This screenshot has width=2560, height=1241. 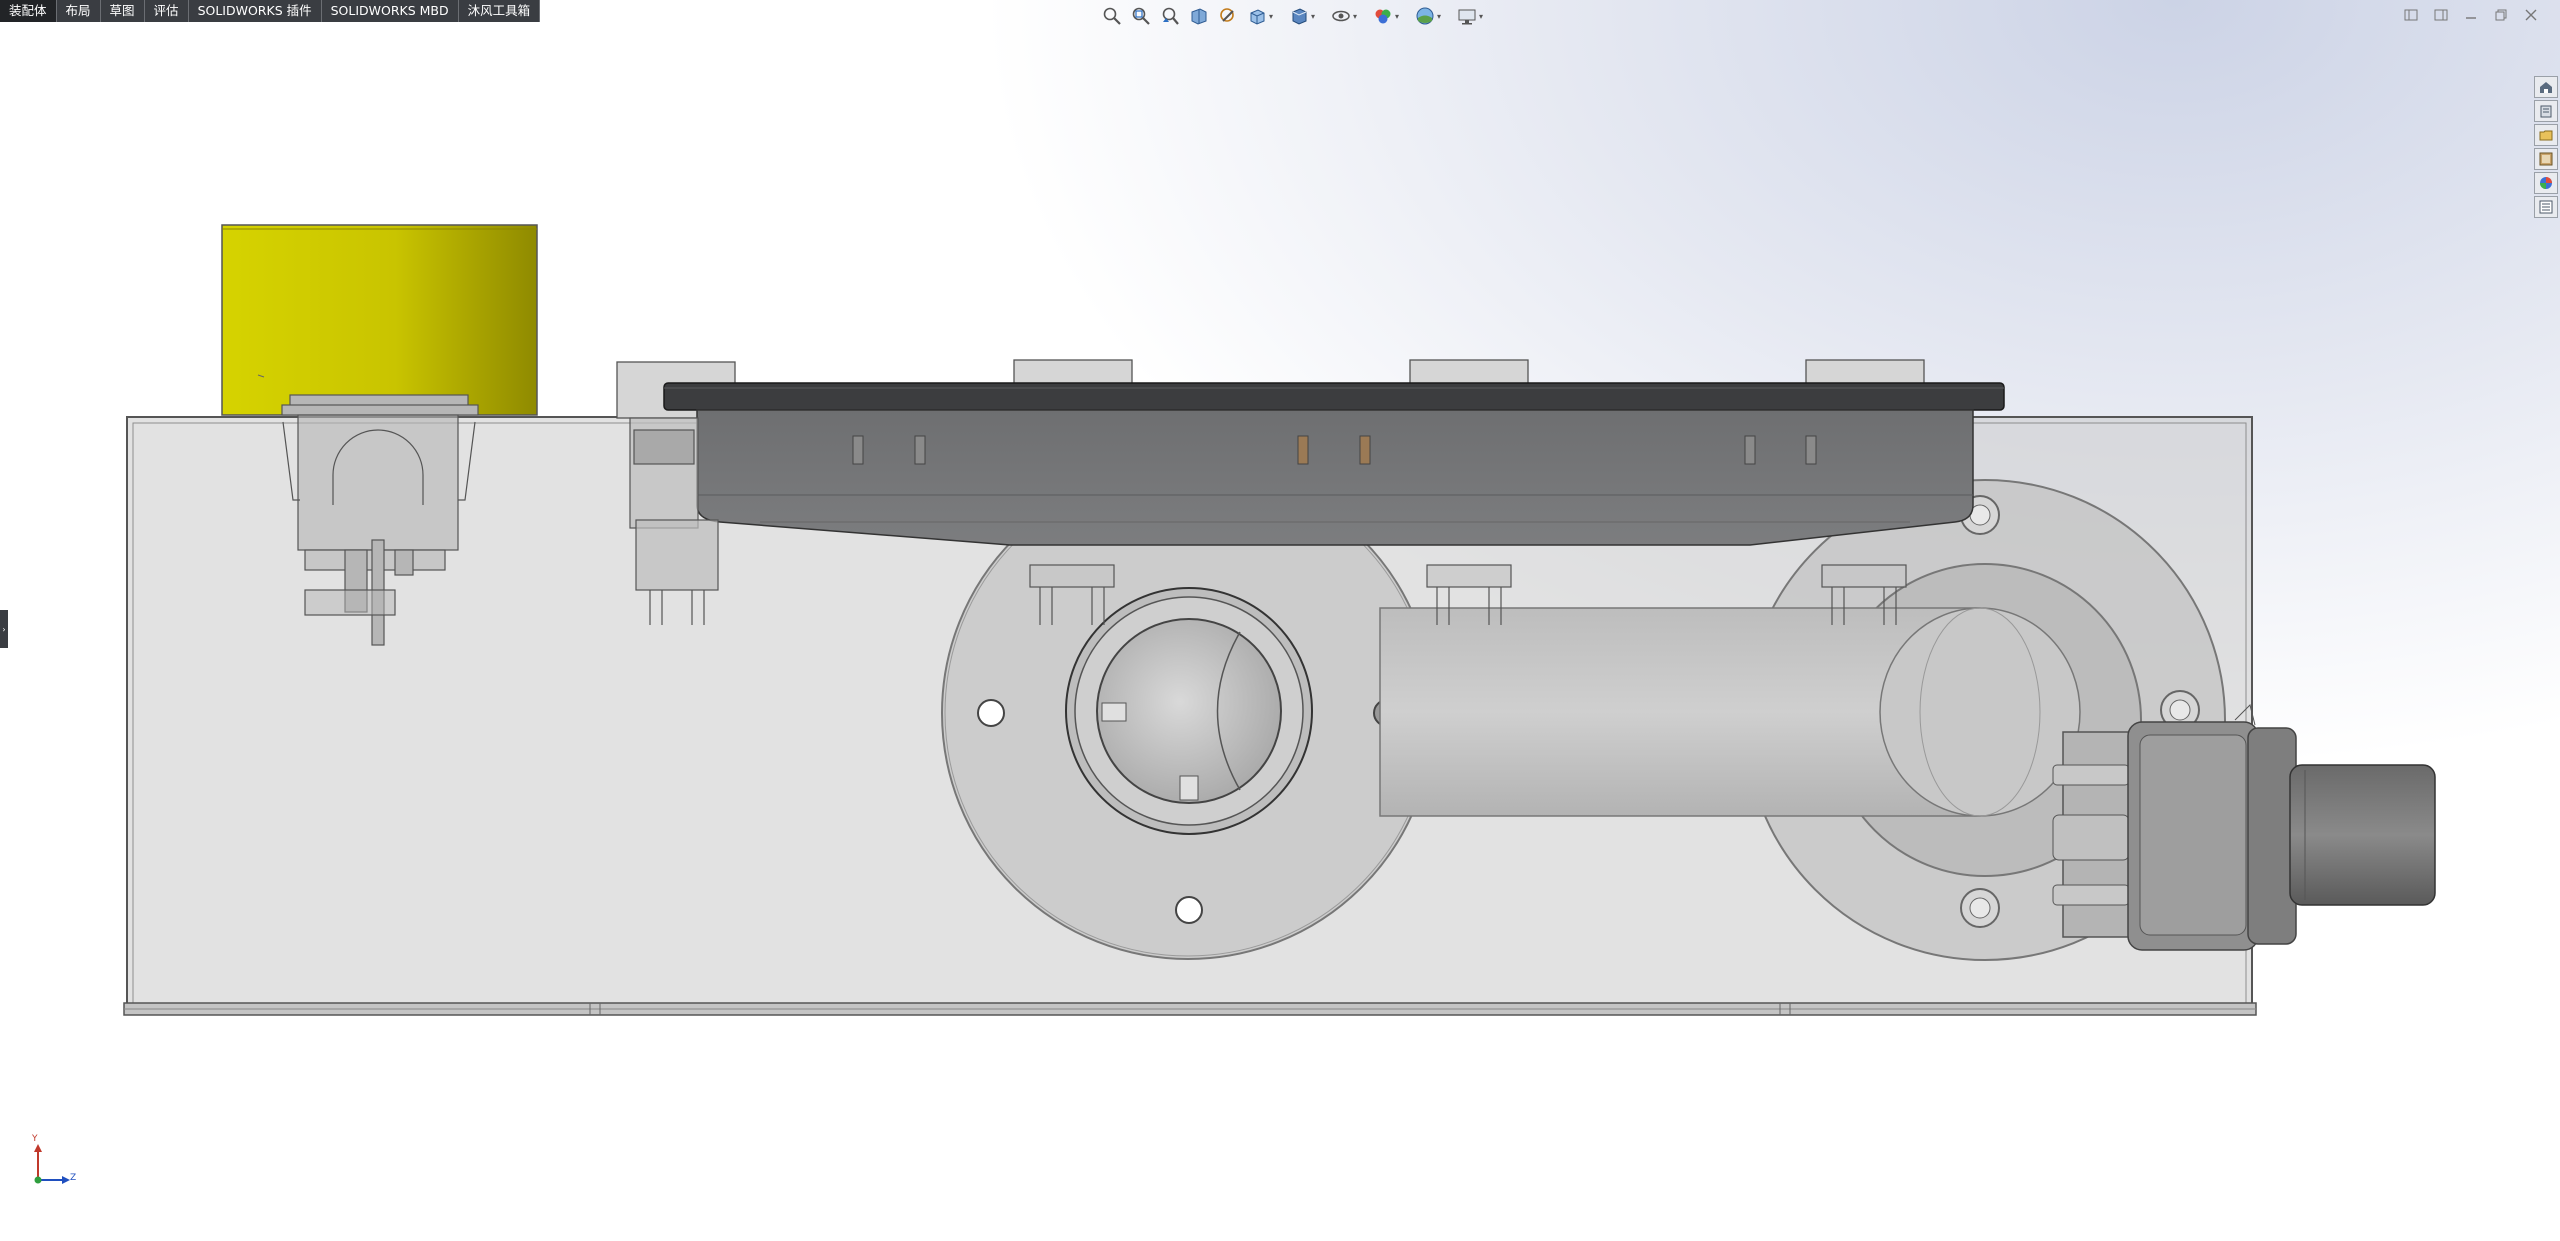 What do you see at coordinates (1141, 16) in the screenshot?
I see `zoom-to-area-icon` at bounding box center [1141, 16].